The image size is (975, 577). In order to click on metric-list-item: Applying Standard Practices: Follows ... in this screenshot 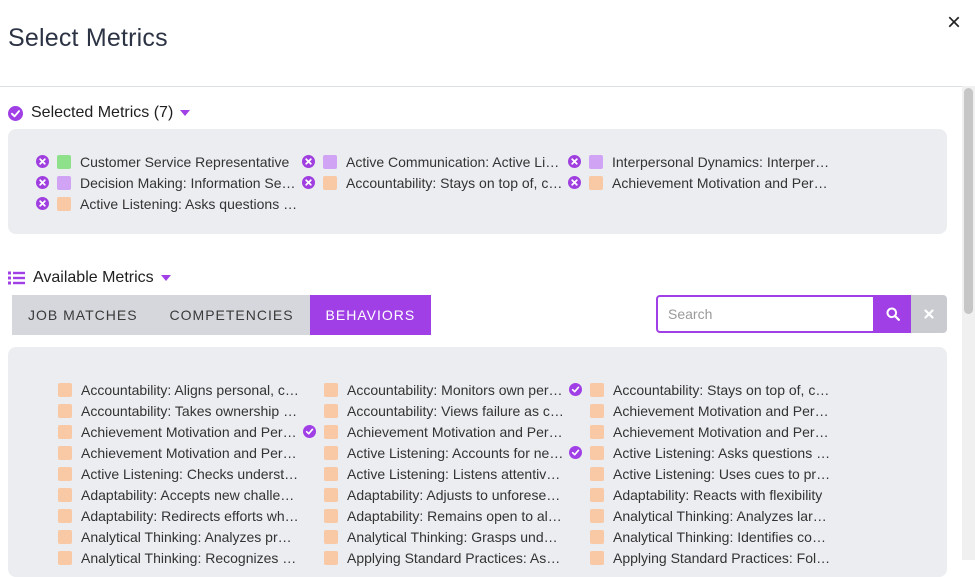, I will do `click(715, 557)`.